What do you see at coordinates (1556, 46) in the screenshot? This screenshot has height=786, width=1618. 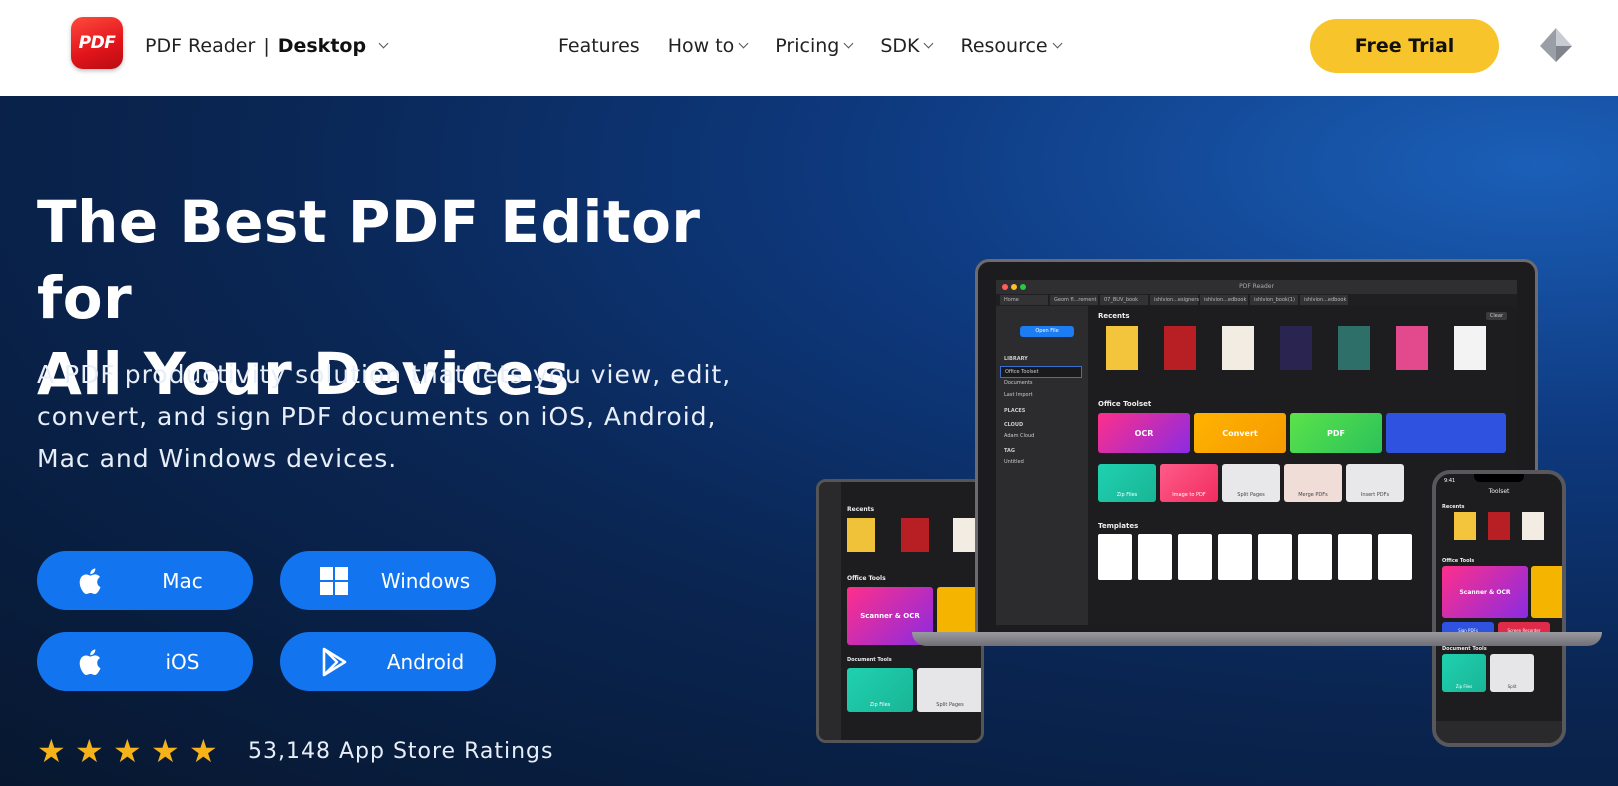 I see `brand-mark-icon` at bounding box center [1556, 46].